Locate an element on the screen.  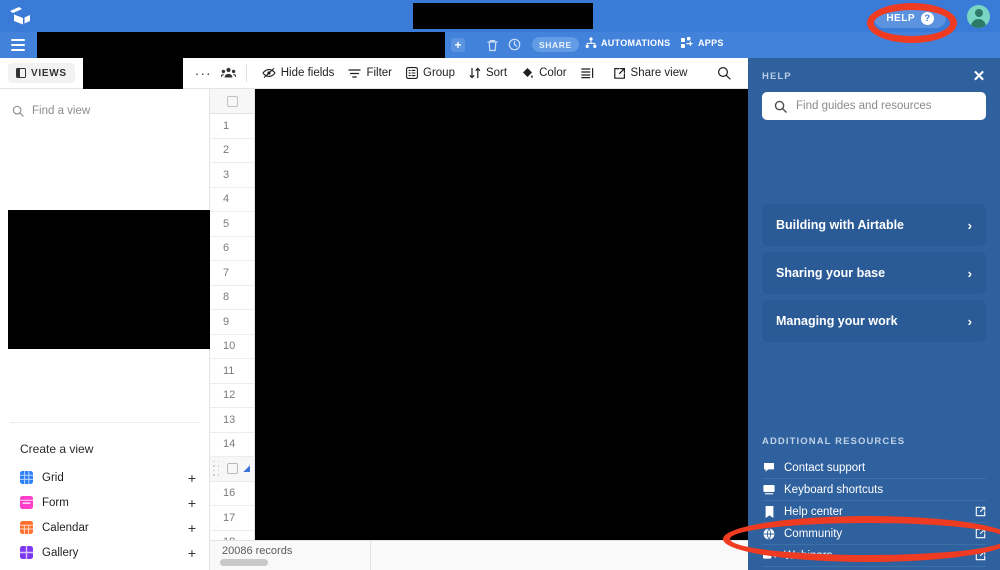
row-number: 4 is located at coordinates (226, 199).